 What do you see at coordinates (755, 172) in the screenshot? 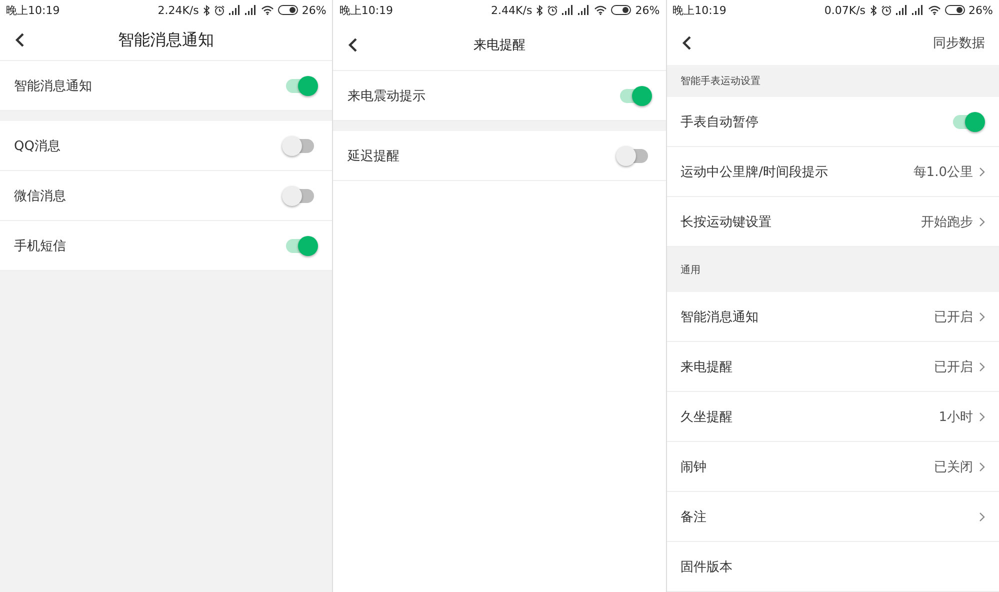
I see `row-label: 运动中公里牌/时间段提示` at bounding box center [755, 172].